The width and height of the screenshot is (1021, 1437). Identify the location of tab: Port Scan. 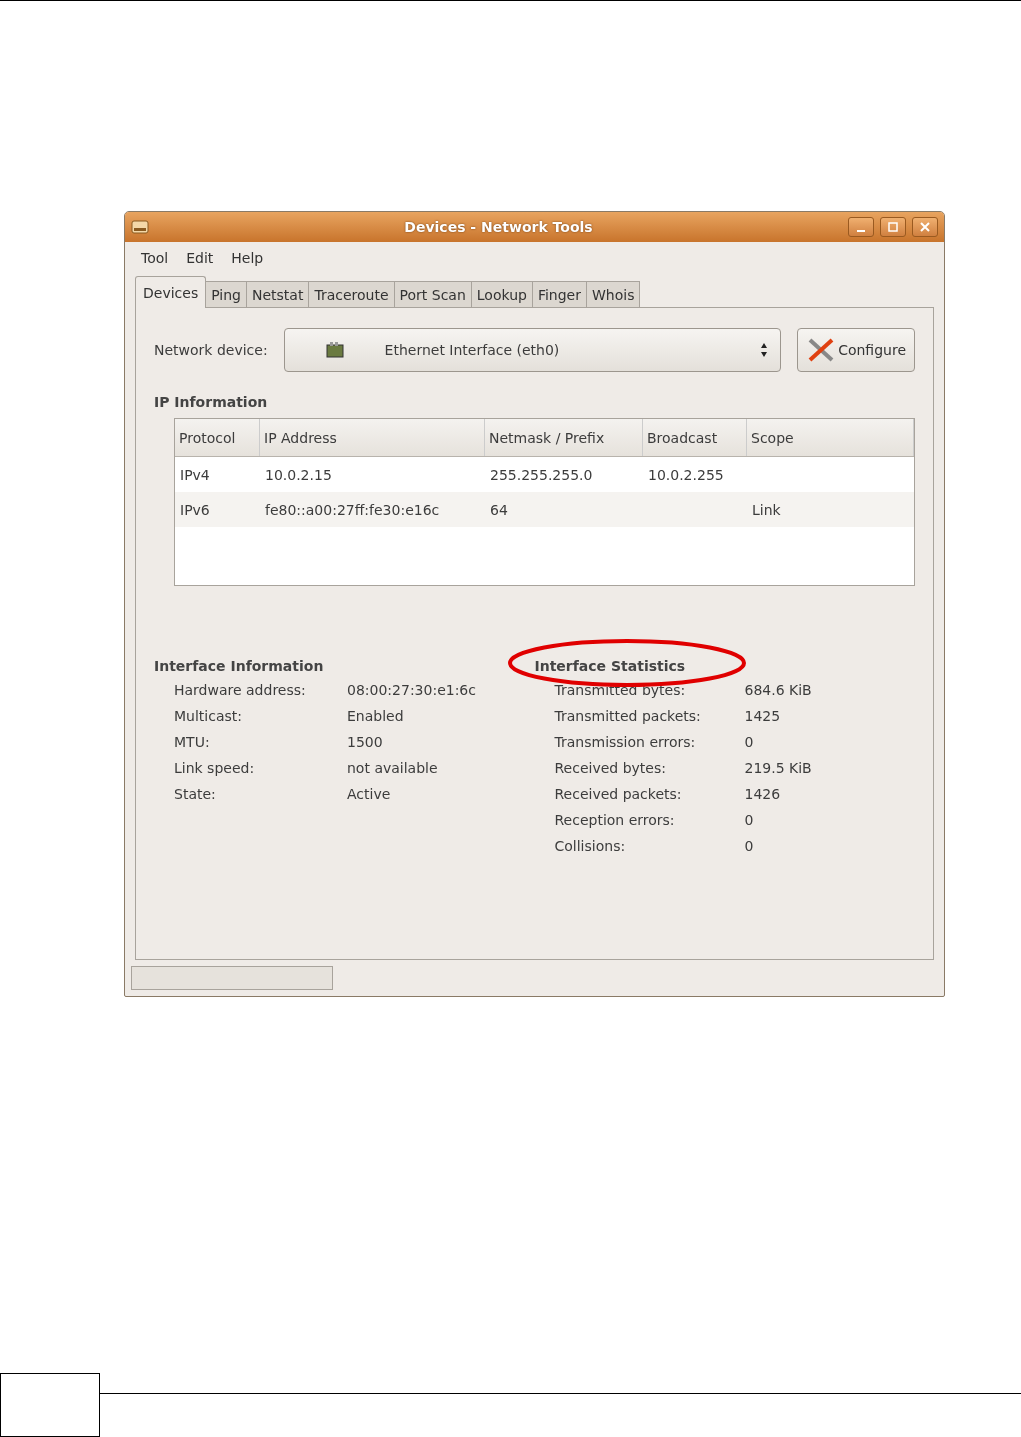
(432, 294).